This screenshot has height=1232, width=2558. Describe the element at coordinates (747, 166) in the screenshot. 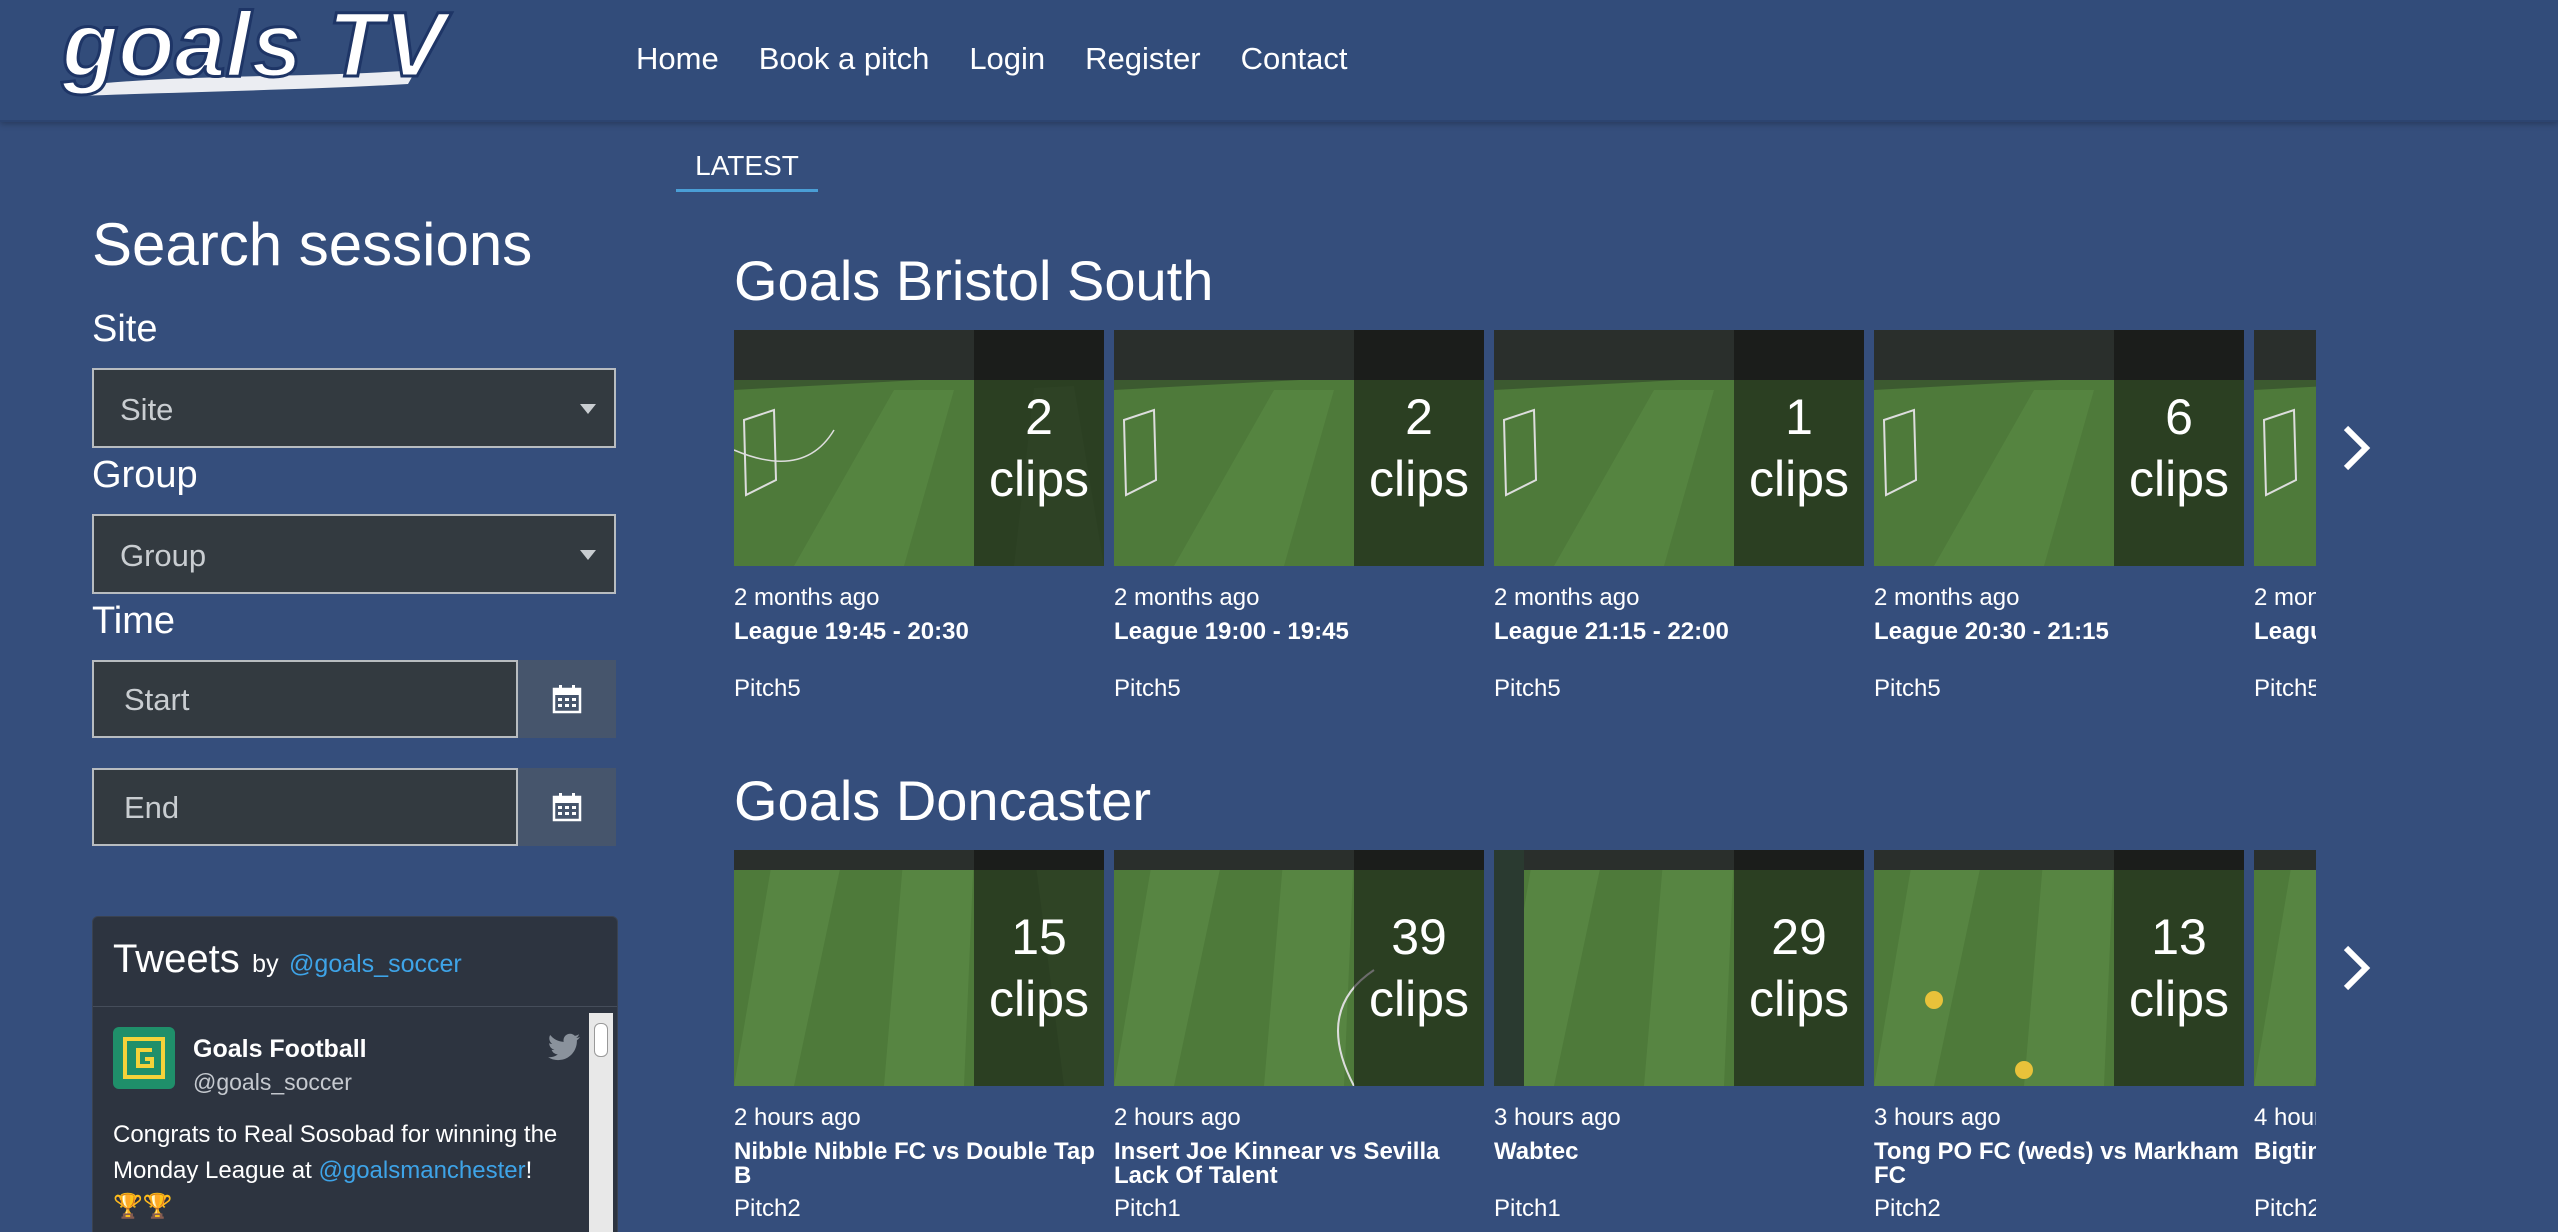

I see `tab-latest: LATEST` at that location.